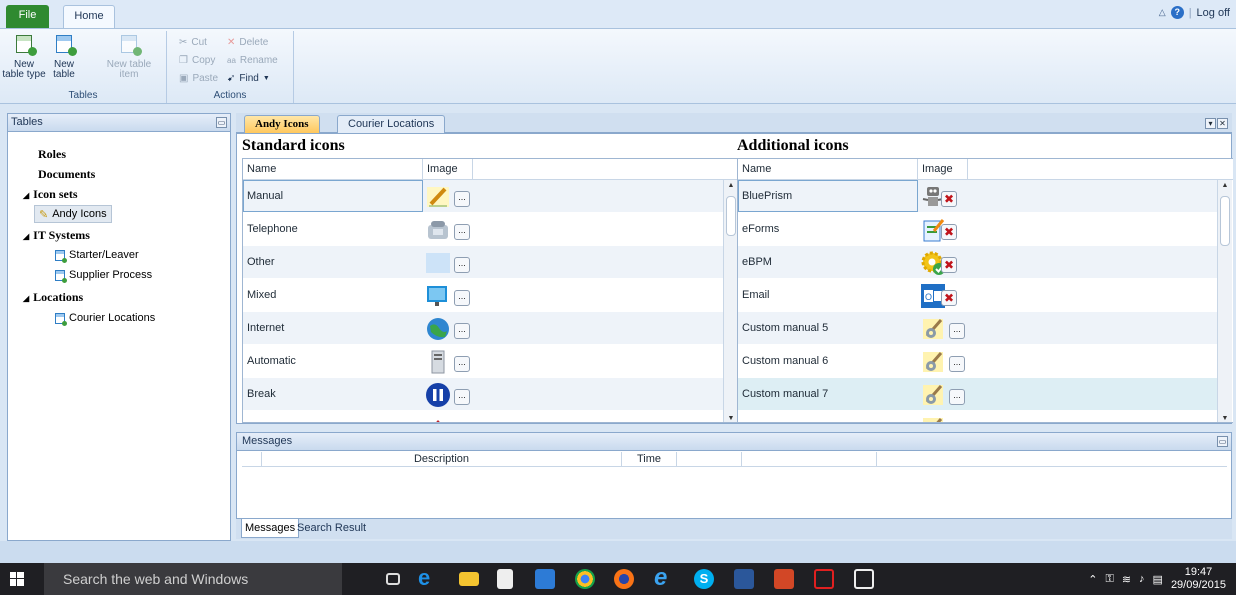 The height and width of the screenshot is (595, 1236). I want to click on new-table-item-button: New table item, so click(129, 57).